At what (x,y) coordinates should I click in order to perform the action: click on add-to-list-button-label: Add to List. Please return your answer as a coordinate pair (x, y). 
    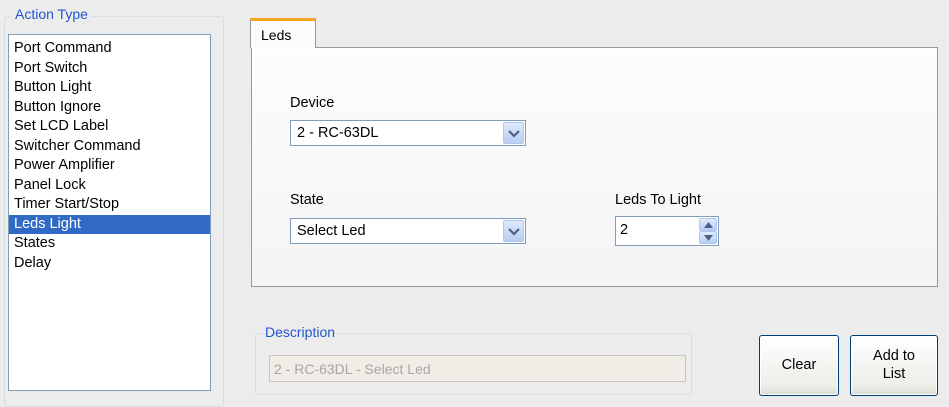
    Looking at the image, I should click on (894, 365).